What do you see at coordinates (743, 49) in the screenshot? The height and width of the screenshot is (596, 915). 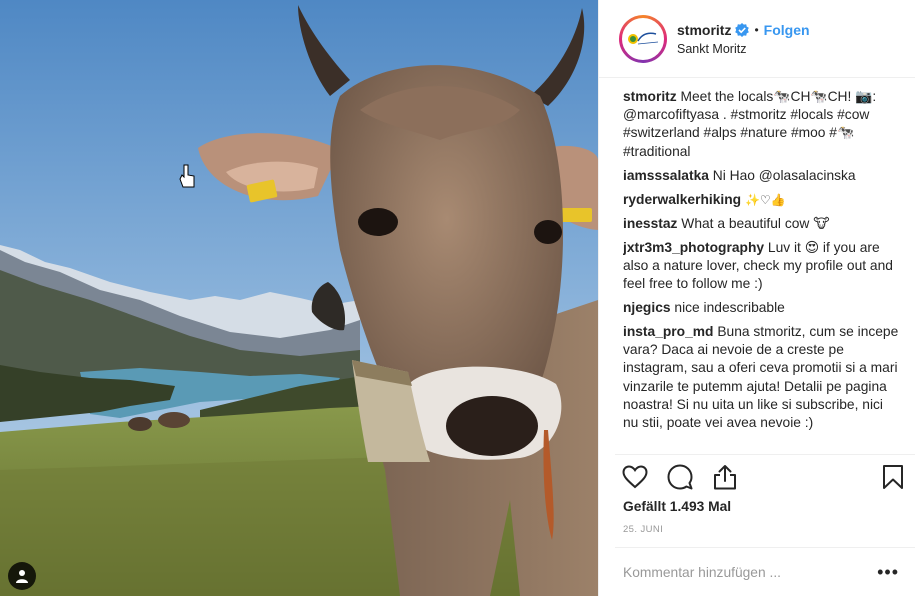 I see `location-link: Sankt Moritz` at bounding box center [743, 49].